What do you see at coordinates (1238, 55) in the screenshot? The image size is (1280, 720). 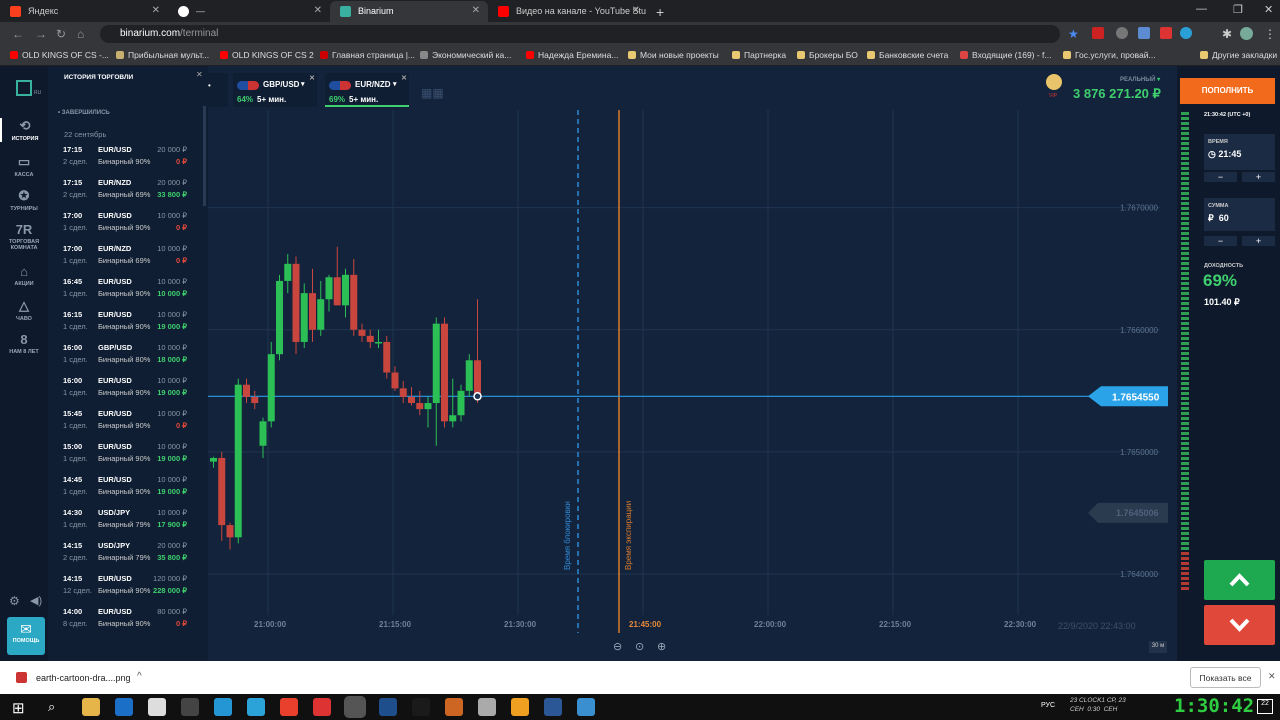 I see `bookmark-item: Другие закладки` at bounding box center [1238, 55].